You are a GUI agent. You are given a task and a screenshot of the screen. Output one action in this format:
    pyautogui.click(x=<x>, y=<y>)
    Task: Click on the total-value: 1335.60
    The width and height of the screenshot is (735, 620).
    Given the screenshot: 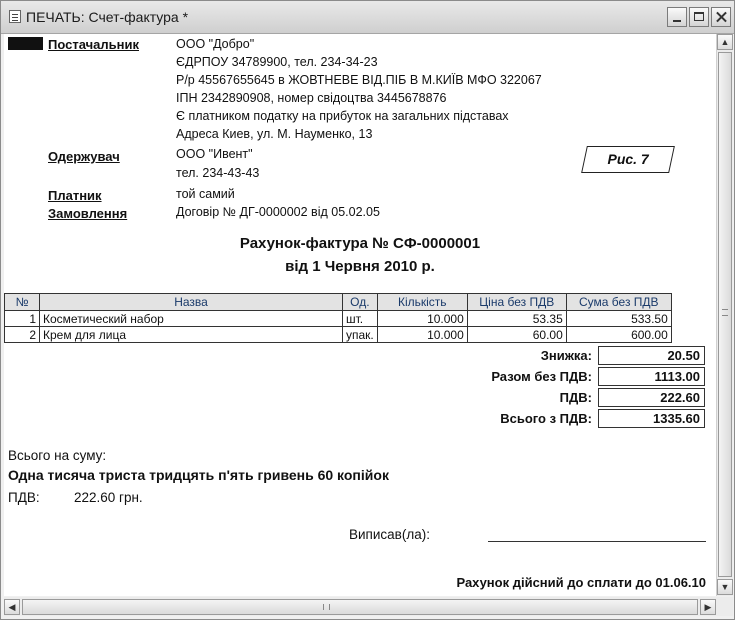 What is the action you would take?
    pyautogui.click(x=651, y=418)
    